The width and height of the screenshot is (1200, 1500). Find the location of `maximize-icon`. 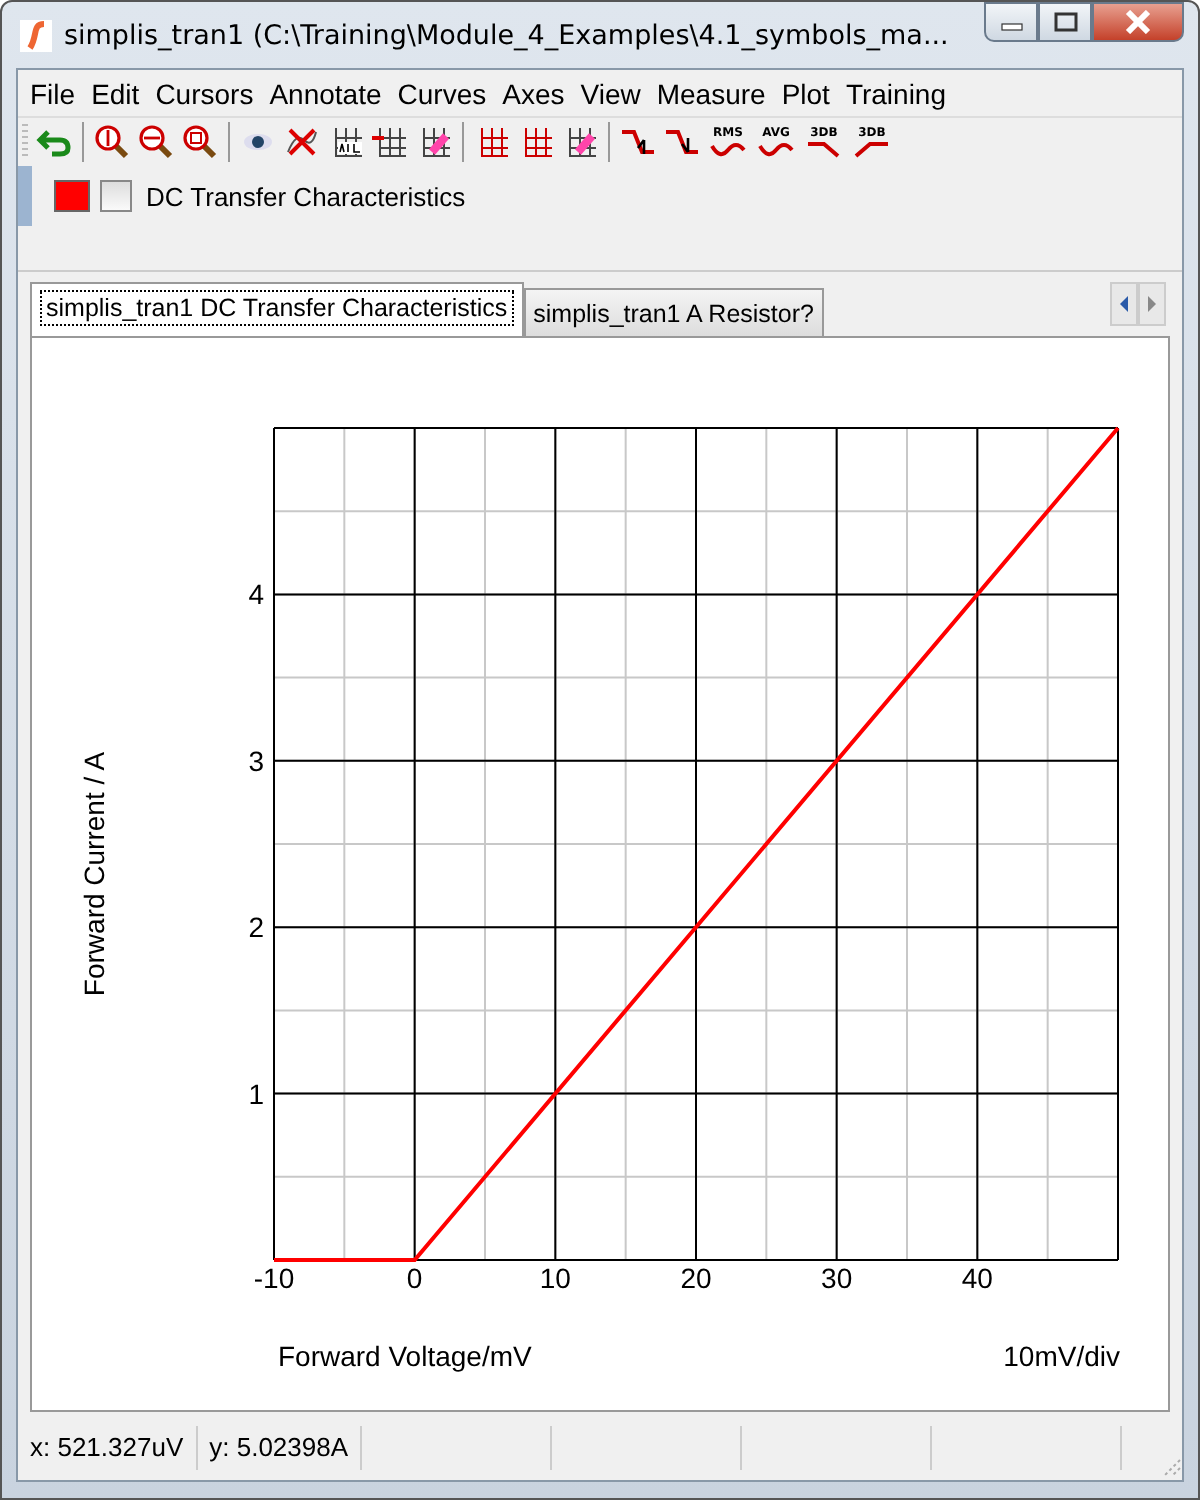

maximize-icon is located at coordinates (1065, 22).